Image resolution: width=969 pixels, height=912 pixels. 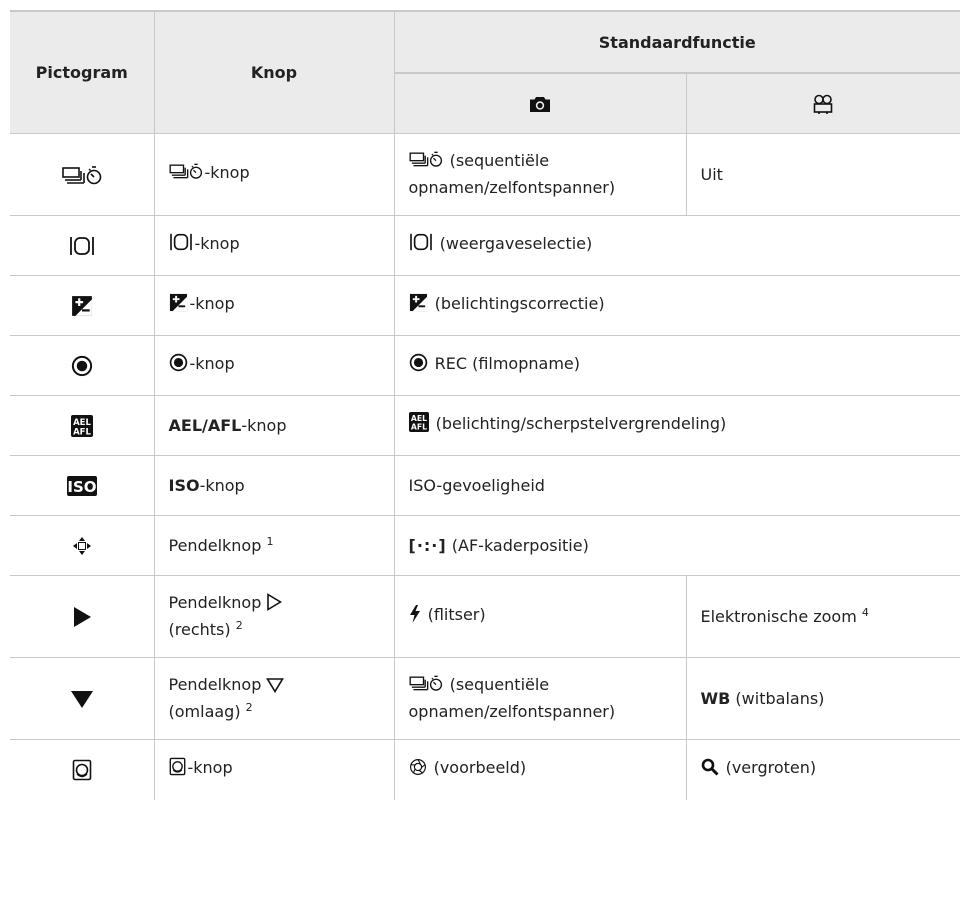 I want to click on movie-function-cell: Elektronische zoom 4, so click(x=822, y=616).